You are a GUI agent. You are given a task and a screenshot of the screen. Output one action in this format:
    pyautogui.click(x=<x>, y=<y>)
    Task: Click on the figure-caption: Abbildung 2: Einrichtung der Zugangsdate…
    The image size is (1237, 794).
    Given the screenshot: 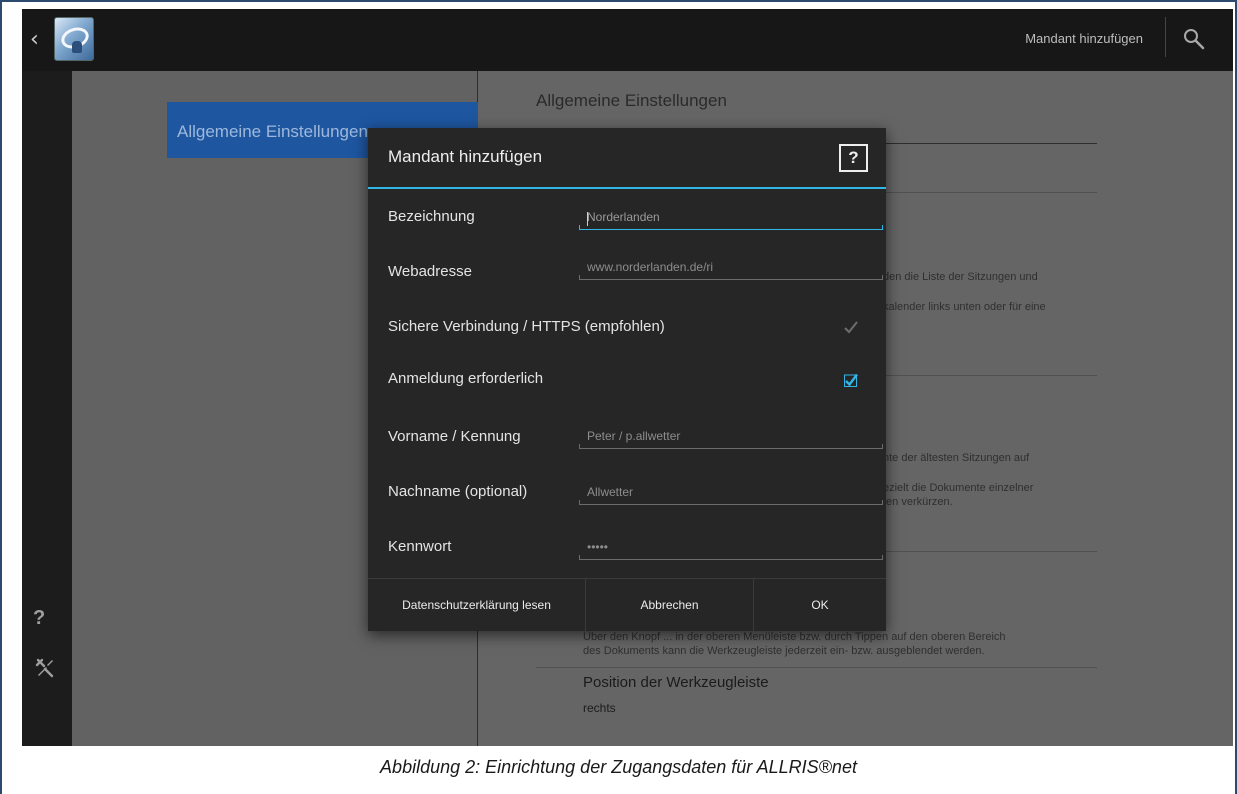 What is the action you would take?
    pyautogui.click(x=618, y=767)
    